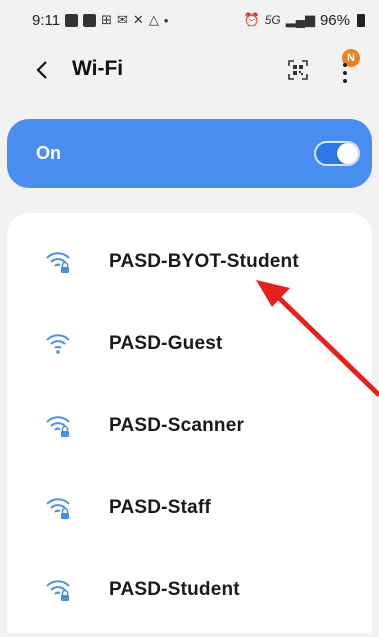 This screenshot has width=379, height=637. I want to click on wifi-toggle-label: On, so click(48, 153).